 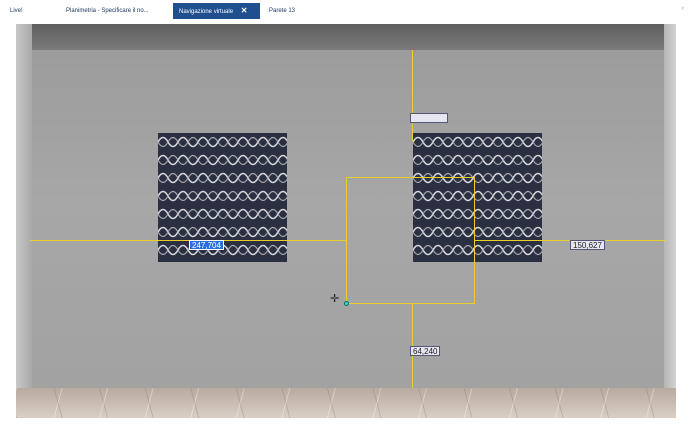 What do you see at coordinates (206, 12) in the screenshot?
I see `tab-label: Navigazione virtuale` at bounding box center [206, 12].